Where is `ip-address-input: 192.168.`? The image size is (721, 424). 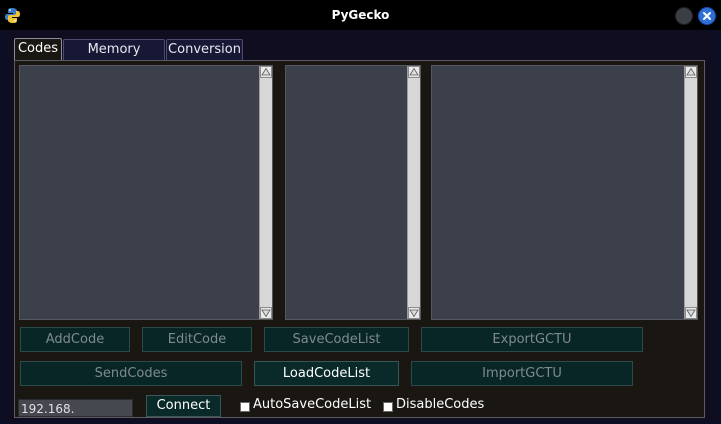 ip-address-input: 192.168. is located at coordinates (75, 408).